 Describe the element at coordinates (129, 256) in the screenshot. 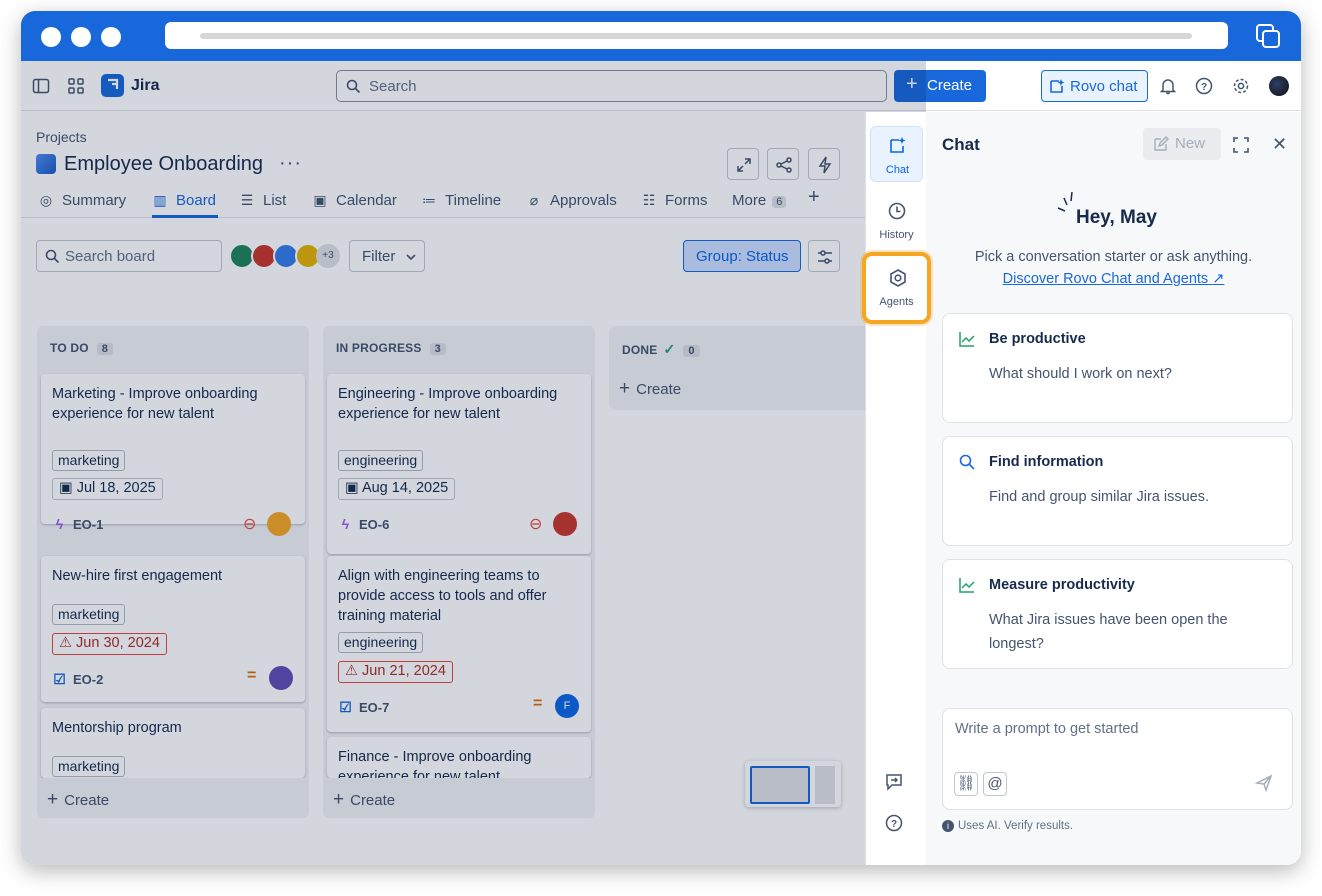

I see `board-search-input: Search board` at that location.